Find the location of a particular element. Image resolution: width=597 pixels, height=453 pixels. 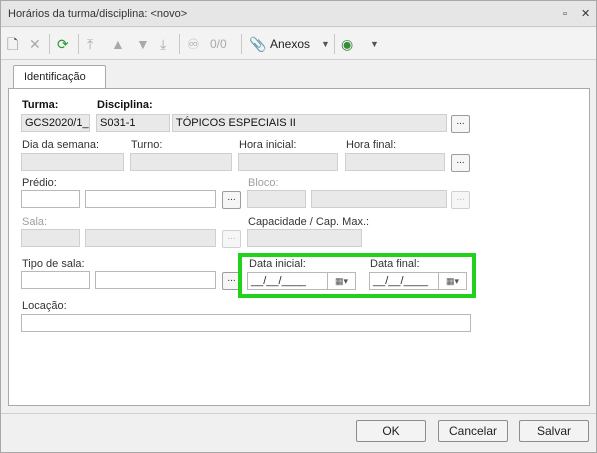

cancel-button: Cancelar is located at coordinates (473, 431).